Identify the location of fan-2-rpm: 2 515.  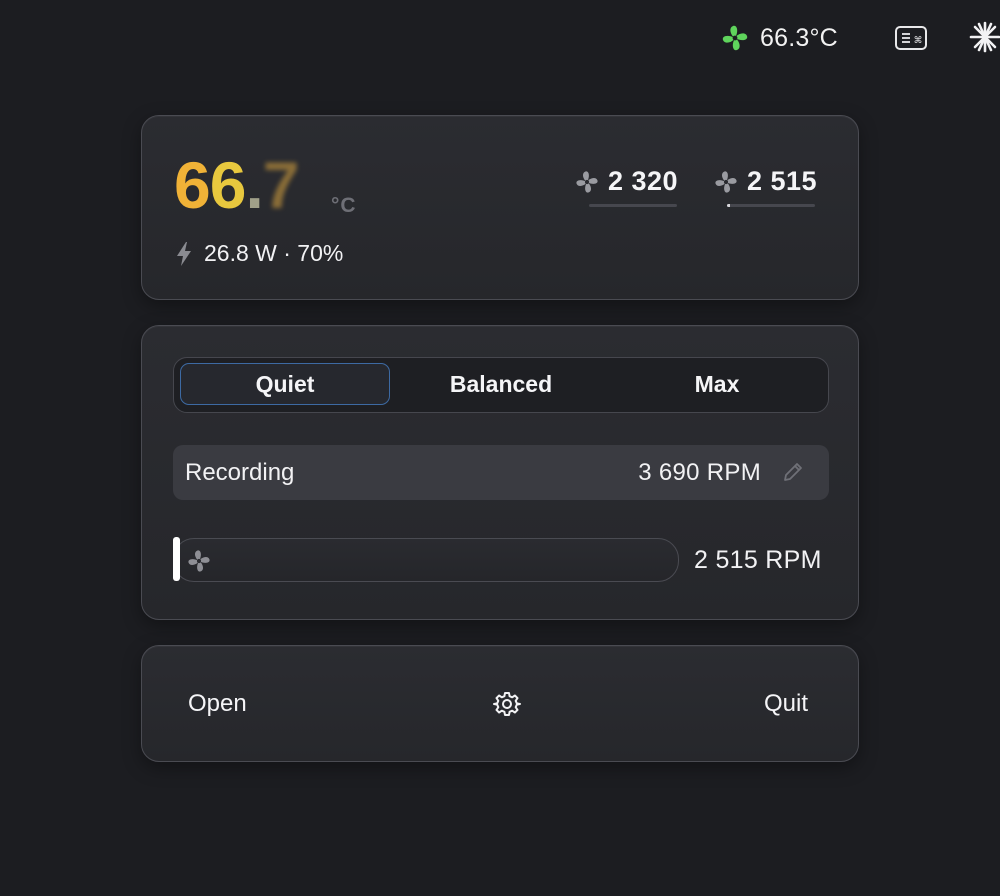
(782, 181).